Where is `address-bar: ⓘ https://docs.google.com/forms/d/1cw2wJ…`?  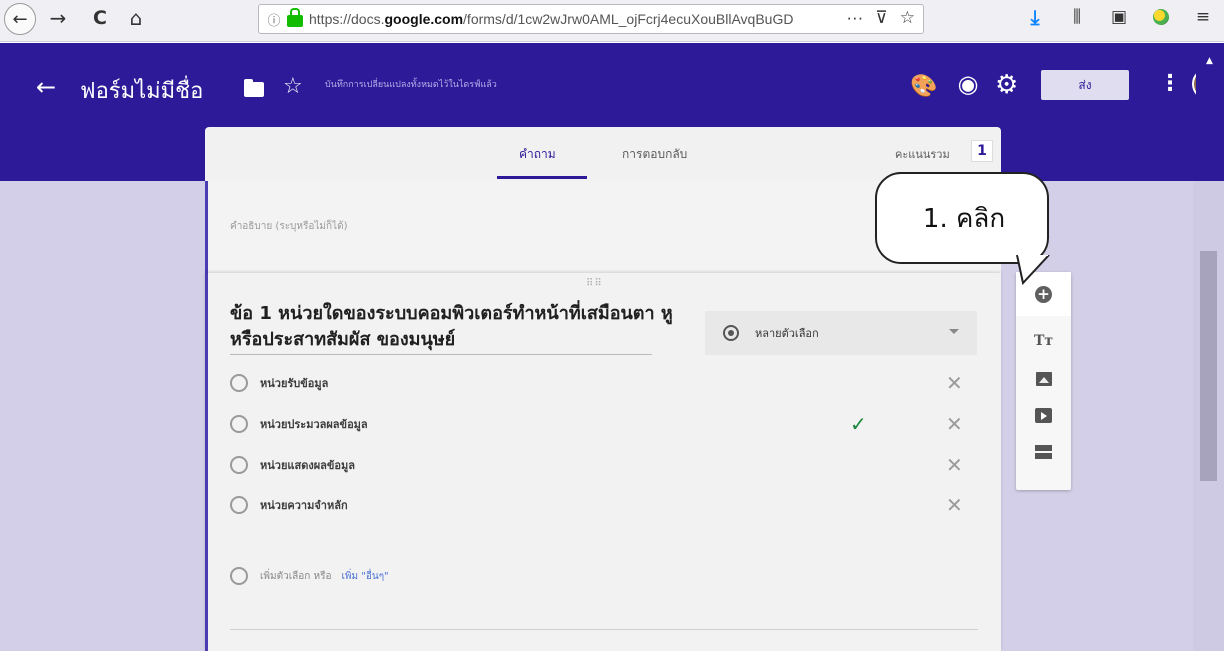 address-bar: ⓘ https://docs.google.com/forms/d/1cw2wJ… is located at coordinates (591, 19).